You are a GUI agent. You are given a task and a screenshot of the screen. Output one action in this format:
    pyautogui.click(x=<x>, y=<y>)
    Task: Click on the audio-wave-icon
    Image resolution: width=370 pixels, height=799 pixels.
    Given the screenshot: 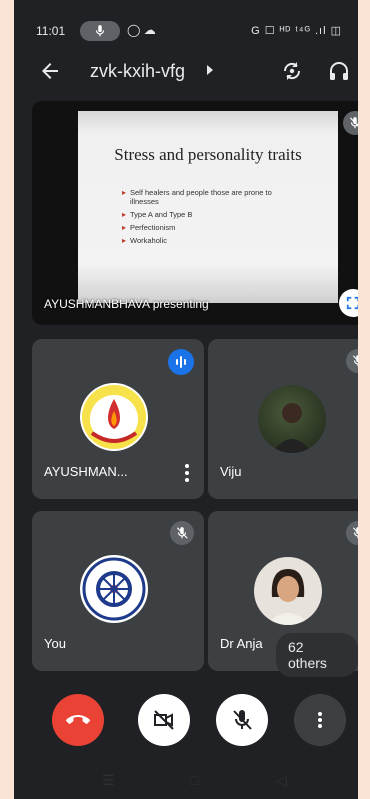 What is the action you would take?
    pyautogui.click(x=181, y=362)
    